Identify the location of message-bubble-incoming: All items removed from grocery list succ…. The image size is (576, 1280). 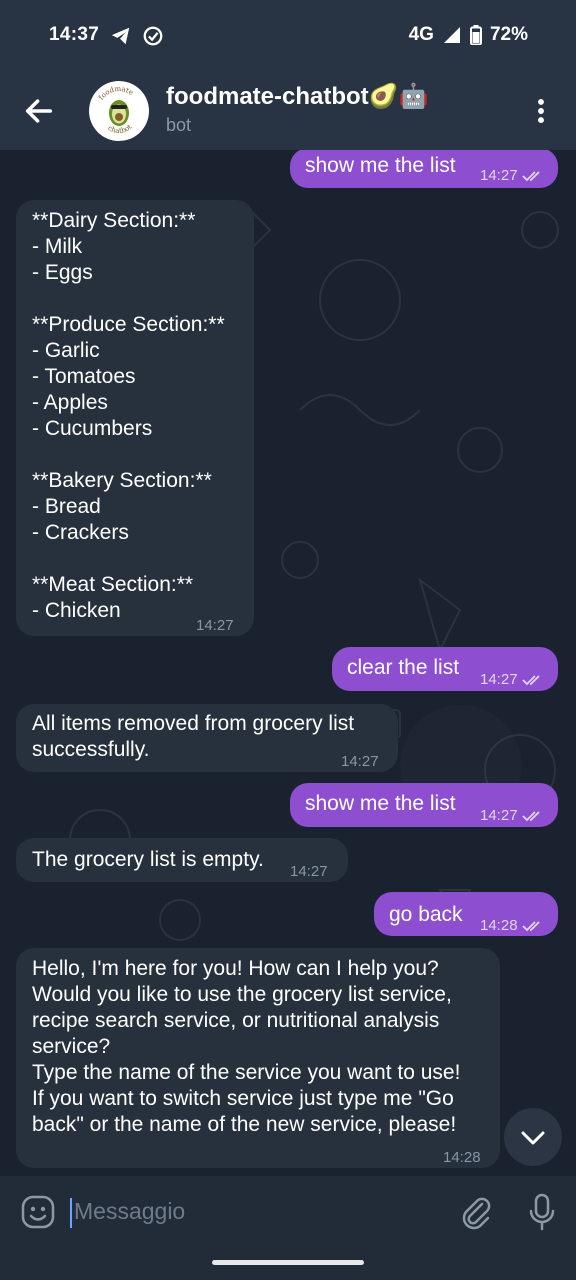
(207, 738).